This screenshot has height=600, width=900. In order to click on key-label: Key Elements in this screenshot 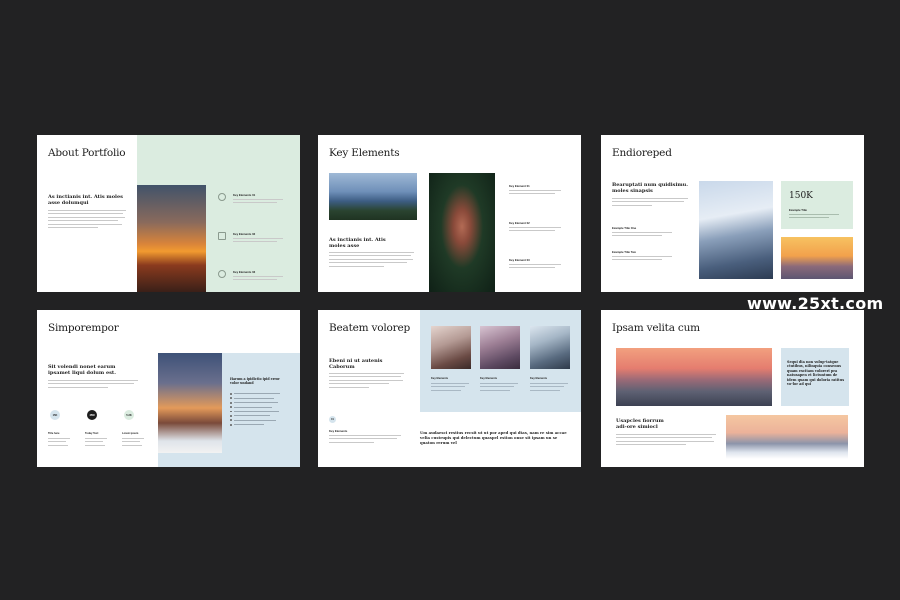, I will do `click(338, 431)`.